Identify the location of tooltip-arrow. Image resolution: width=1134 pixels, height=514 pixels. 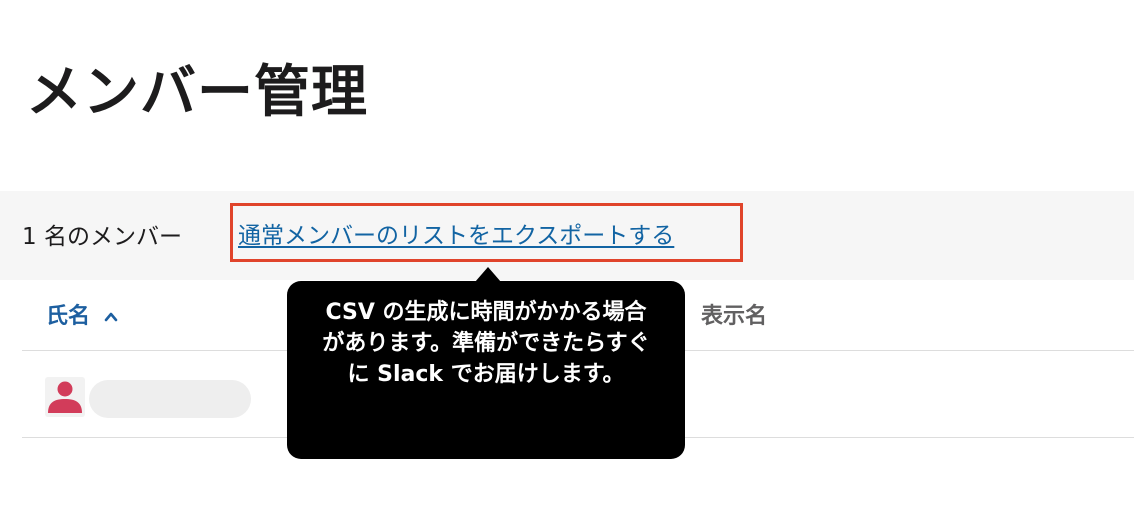
(488, 274).